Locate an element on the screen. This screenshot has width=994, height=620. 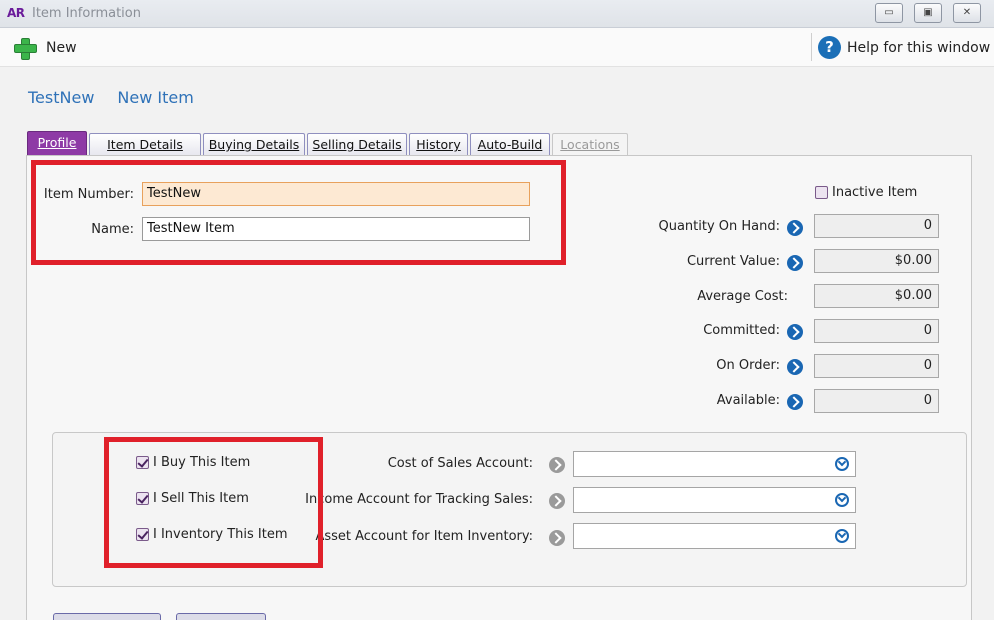
highlight-frame-item-flags is located at coordinates (213, 502).